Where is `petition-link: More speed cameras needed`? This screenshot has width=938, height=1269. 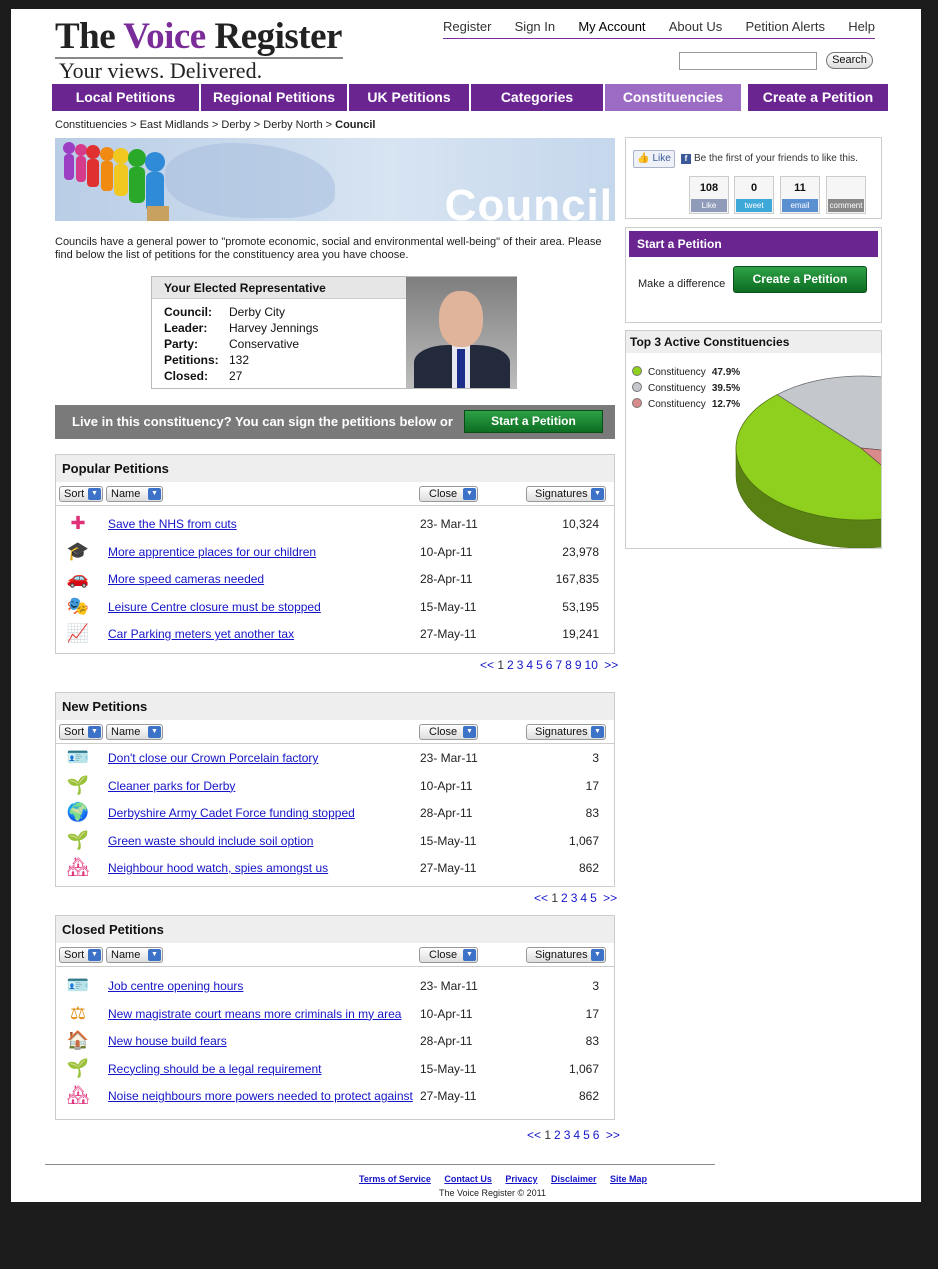 petition-link: More speed cameras needed is located at coordinates (186, 579).